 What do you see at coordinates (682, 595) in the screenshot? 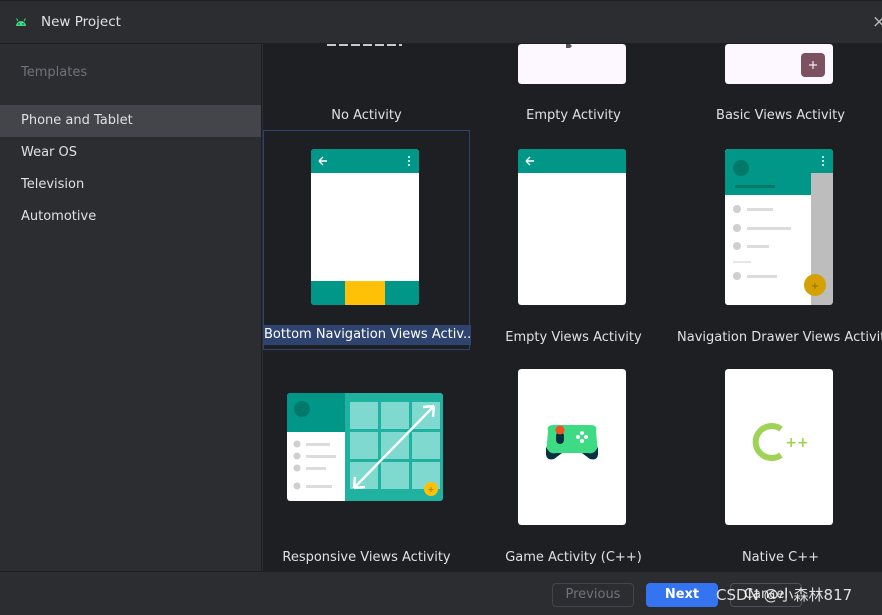
I see `next-button: Next` at bounding box center [682, 595].